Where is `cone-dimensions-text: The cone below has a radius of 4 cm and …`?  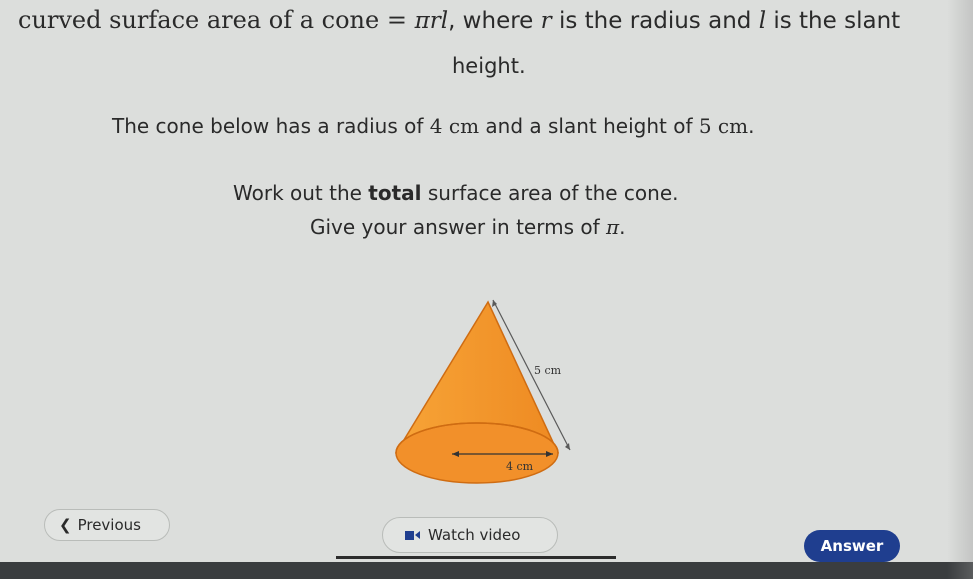
cone-dimensions-text: The cone below has a radius of 4 cm and … is located at coordinates (433, 126).